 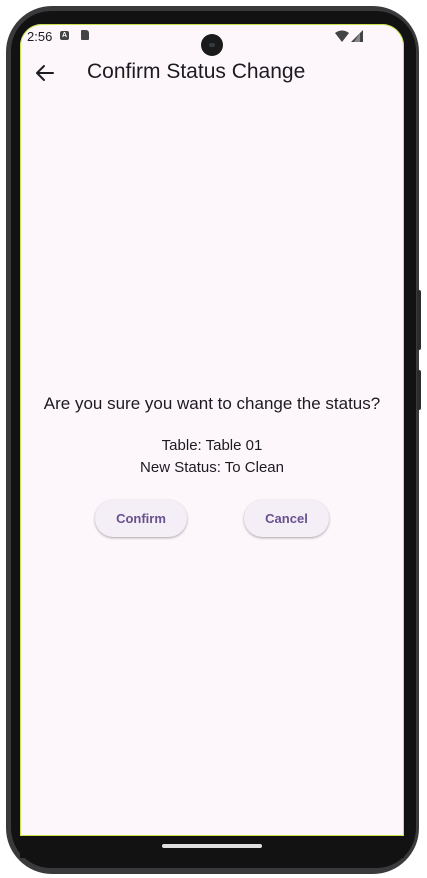 I want to click on cancel-button: Cancel, so click(x=286, y=518).